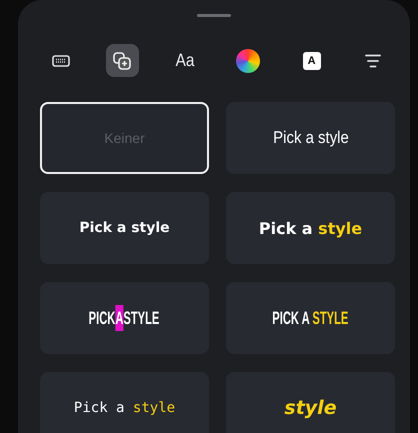 The width and height of the screenshot is (418, 433). I want to click on color-wheel-icon, so click(248, 60).